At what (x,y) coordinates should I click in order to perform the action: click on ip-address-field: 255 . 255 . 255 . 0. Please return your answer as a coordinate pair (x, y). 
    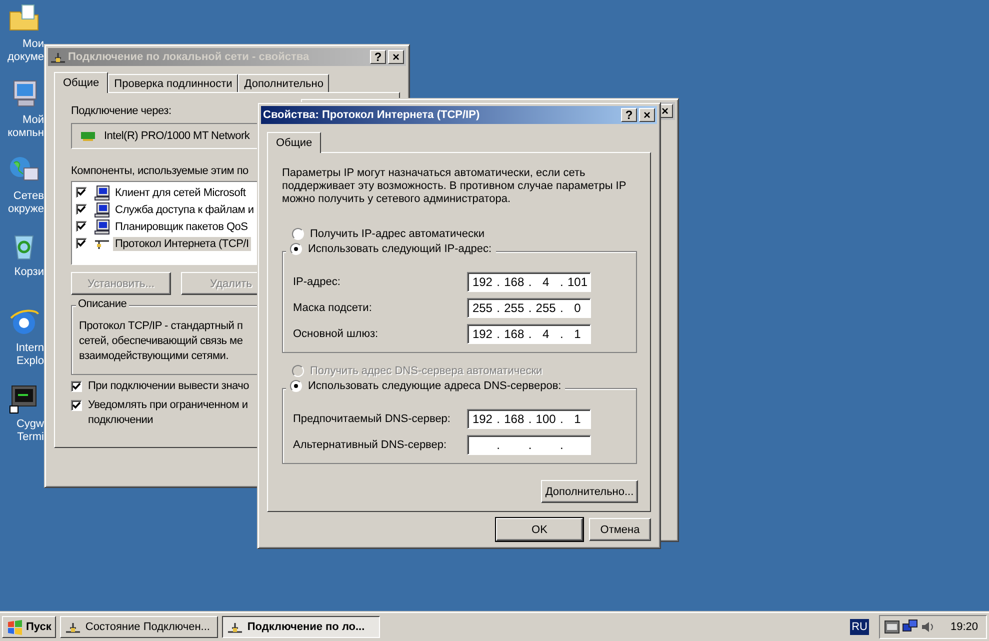
    Looking at the image, I should click on (529, 308).